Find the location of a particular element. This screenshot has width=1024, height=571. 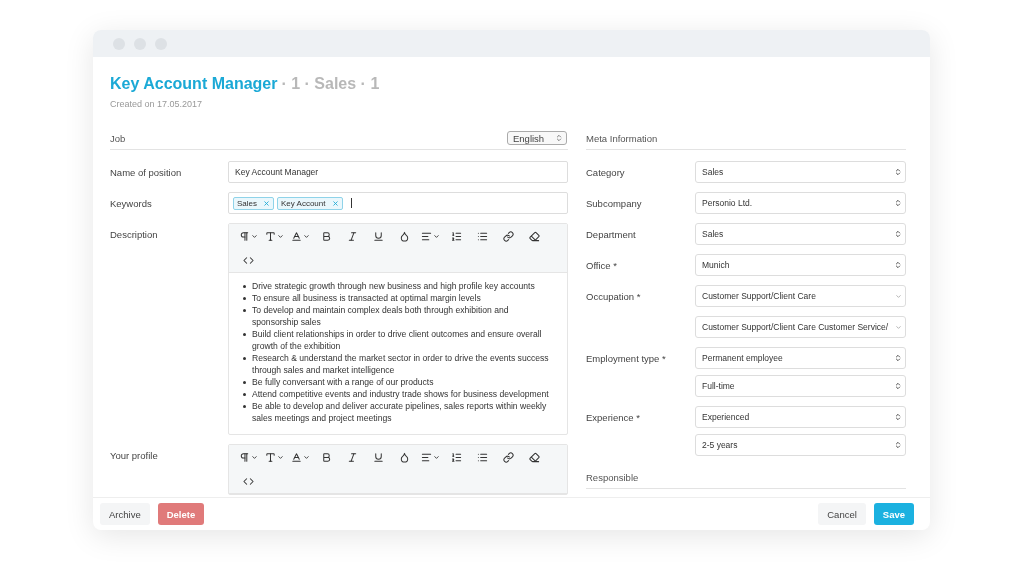

rich-text-editor is located at coordinates (398, 329).